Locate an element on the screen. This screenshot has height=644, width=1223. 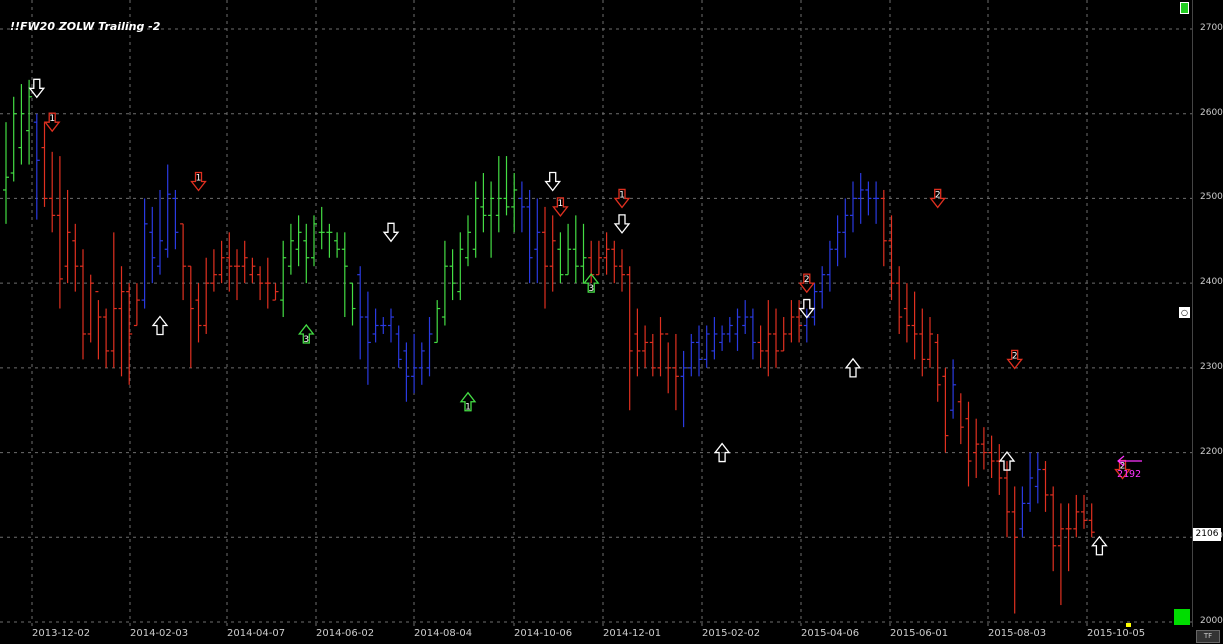
x-tick-label: 2015-10-05 is located at coordinates (1116, 633).